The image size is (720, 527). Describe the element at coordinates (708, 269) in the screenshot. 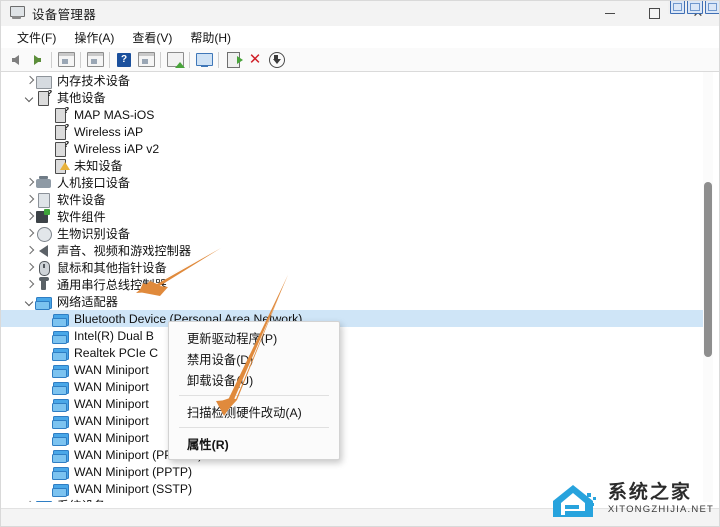

I see `scrollbar-thumb` at that location.